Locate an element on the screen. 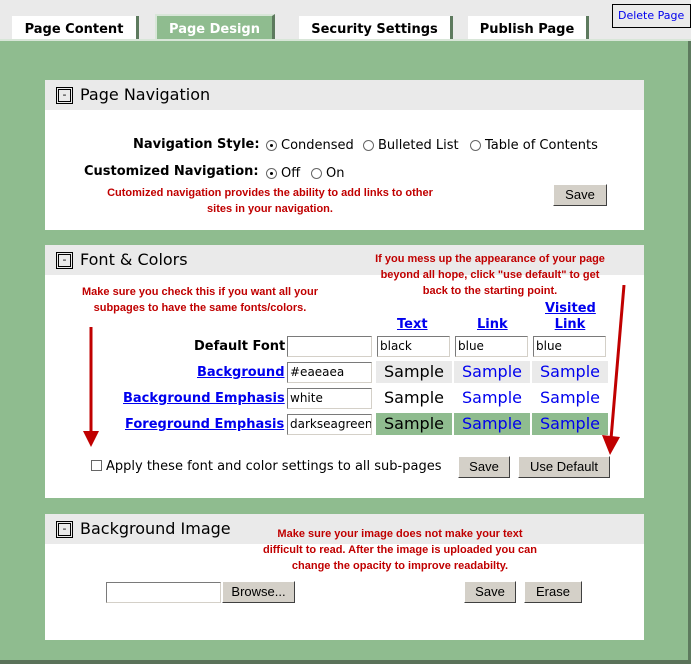 Image resolution: width=691 pixels, height=664 pixels. header-line: Visited is located at coordinates (570, 308).